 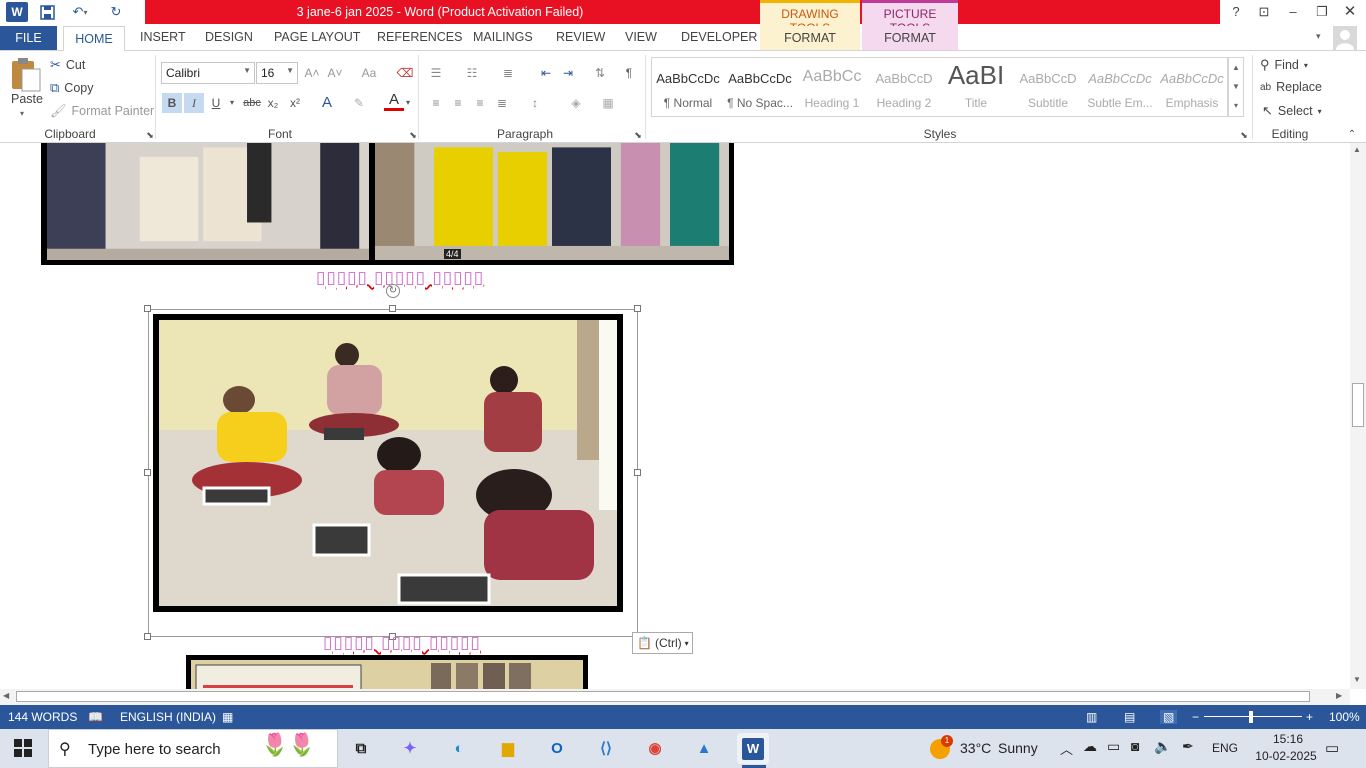 I want to click on weather-description: Sunny, so click(x=1018, y=748).